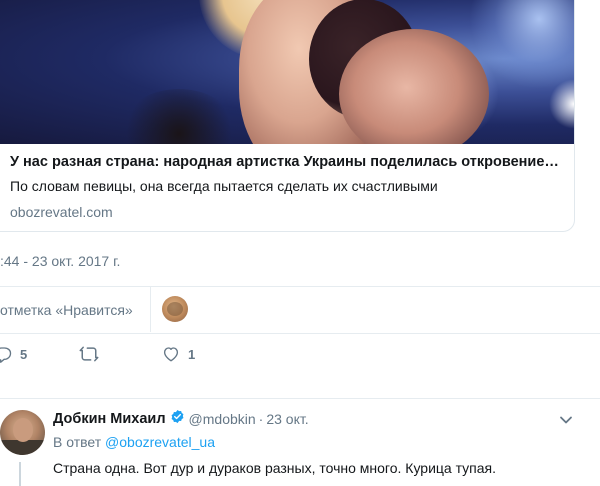 This screenshot has width=600, height=486. What do you see at coordinates (222, 419) in the screenshot?
I see `reply-author-handle: @mdobkin` at bounding box center [222, 419].